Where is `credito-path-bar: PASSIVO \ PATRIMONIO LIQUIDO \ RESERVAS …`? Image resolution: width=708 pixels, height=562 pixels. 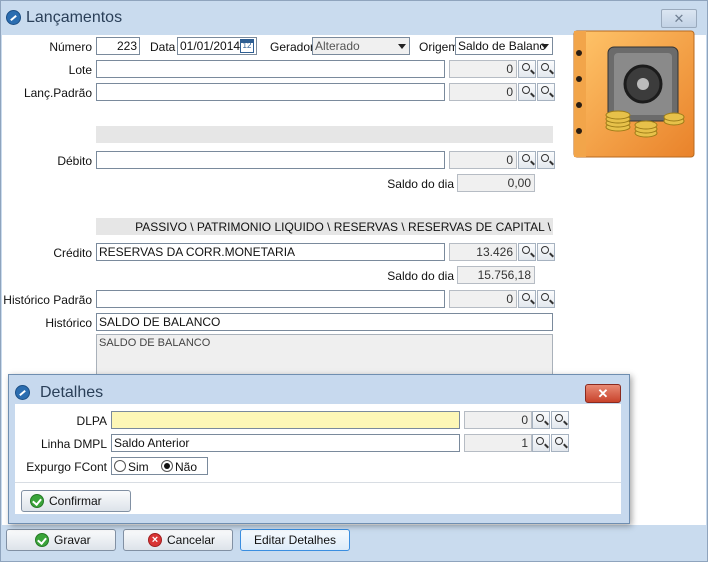
credito-path-bar: PASSIVO \ PATRIMONIO LIQUIDO \ RESERVAS … is located at coordinates (324, 226).